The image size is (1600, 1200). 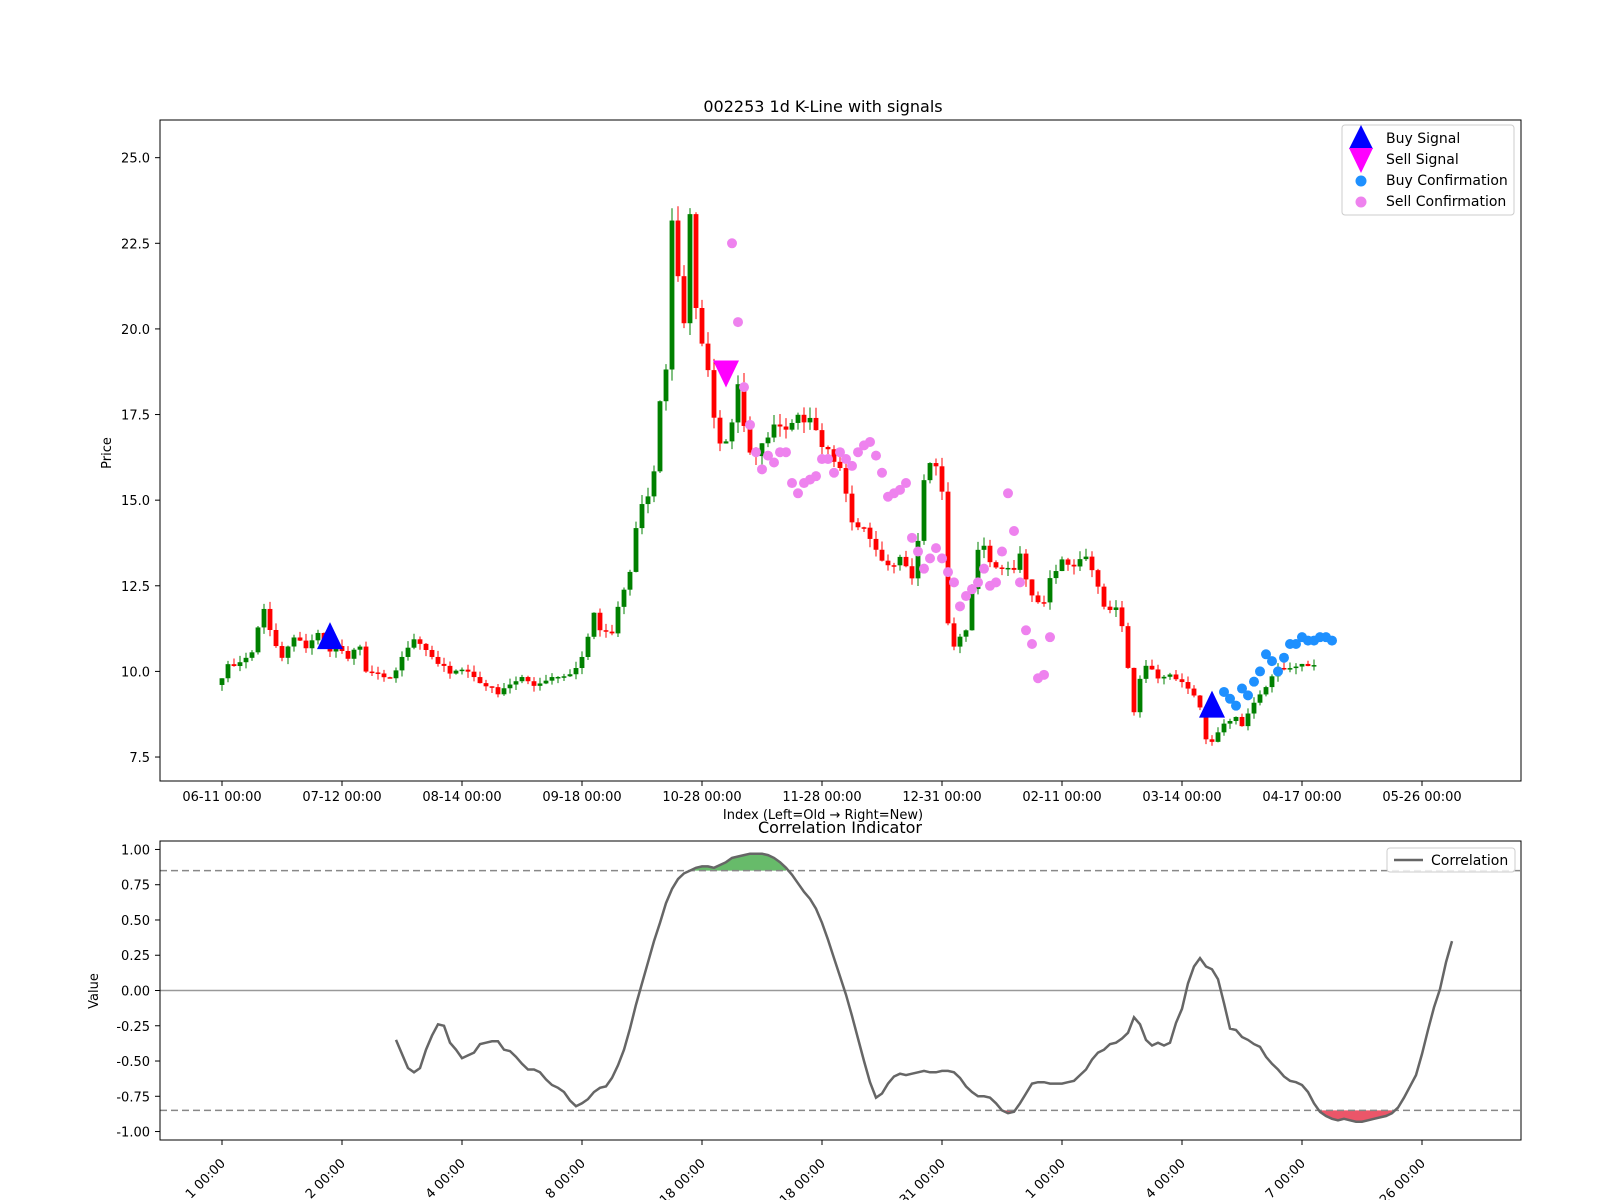 What do you see at coordinates (135, 956) in the screenshot?
I see `correlation-y-tick-label: 0.25` at bounding box center [135, 956].